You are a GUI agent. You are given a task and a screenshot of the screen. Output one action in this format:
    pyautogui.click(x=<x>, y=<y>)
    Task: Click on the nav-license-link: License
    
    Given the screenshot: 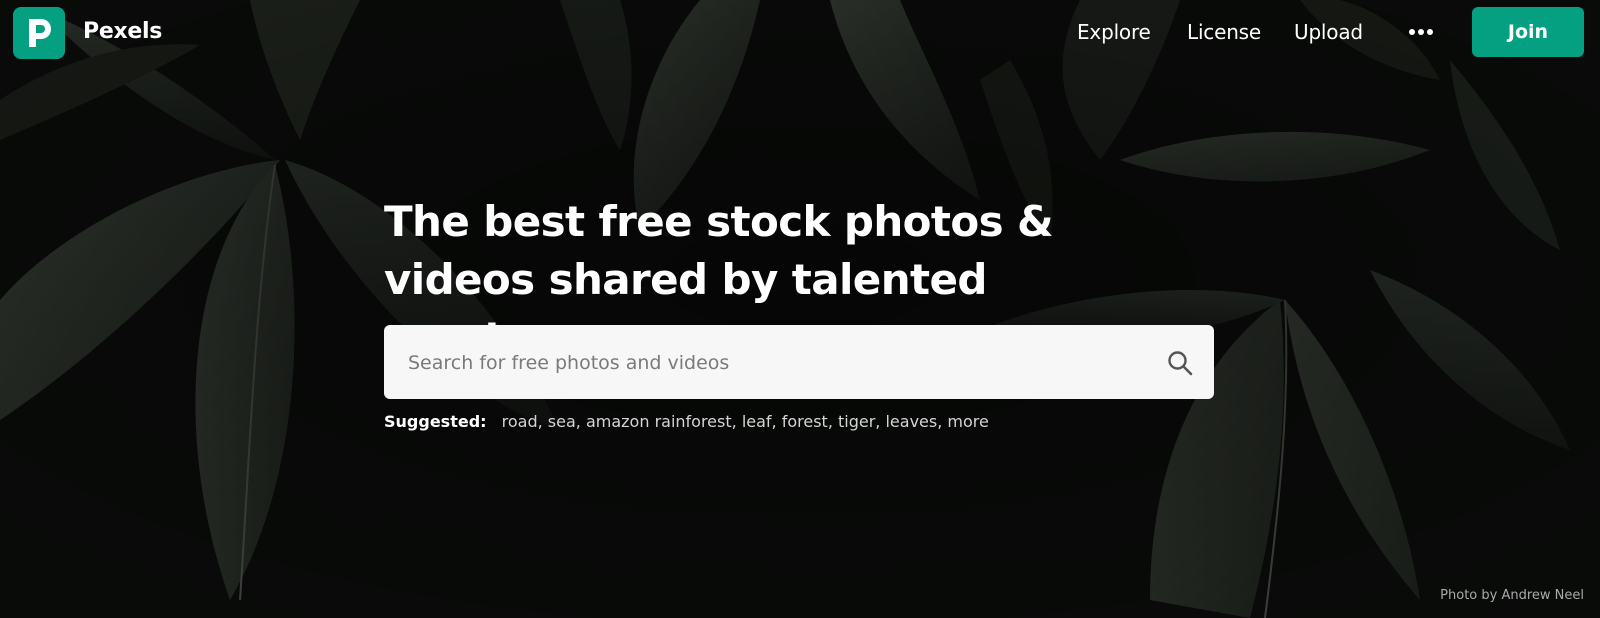 What is the action you would take?
    pyautogui.click(x=1224, y=32)
    